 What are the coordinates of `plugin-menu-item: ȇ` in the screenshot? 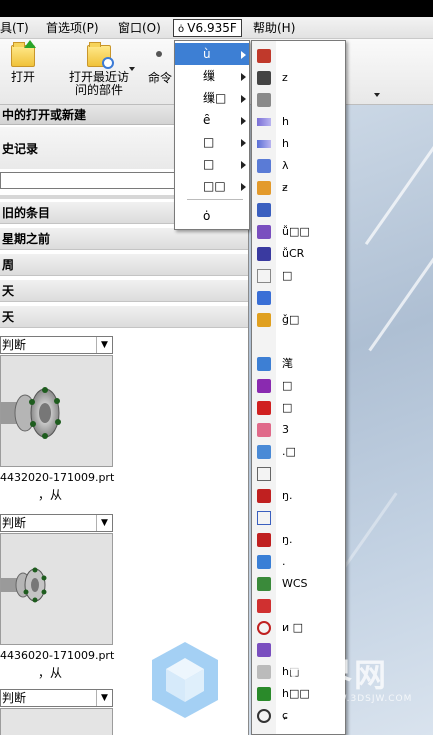 It's located at (212, 120).